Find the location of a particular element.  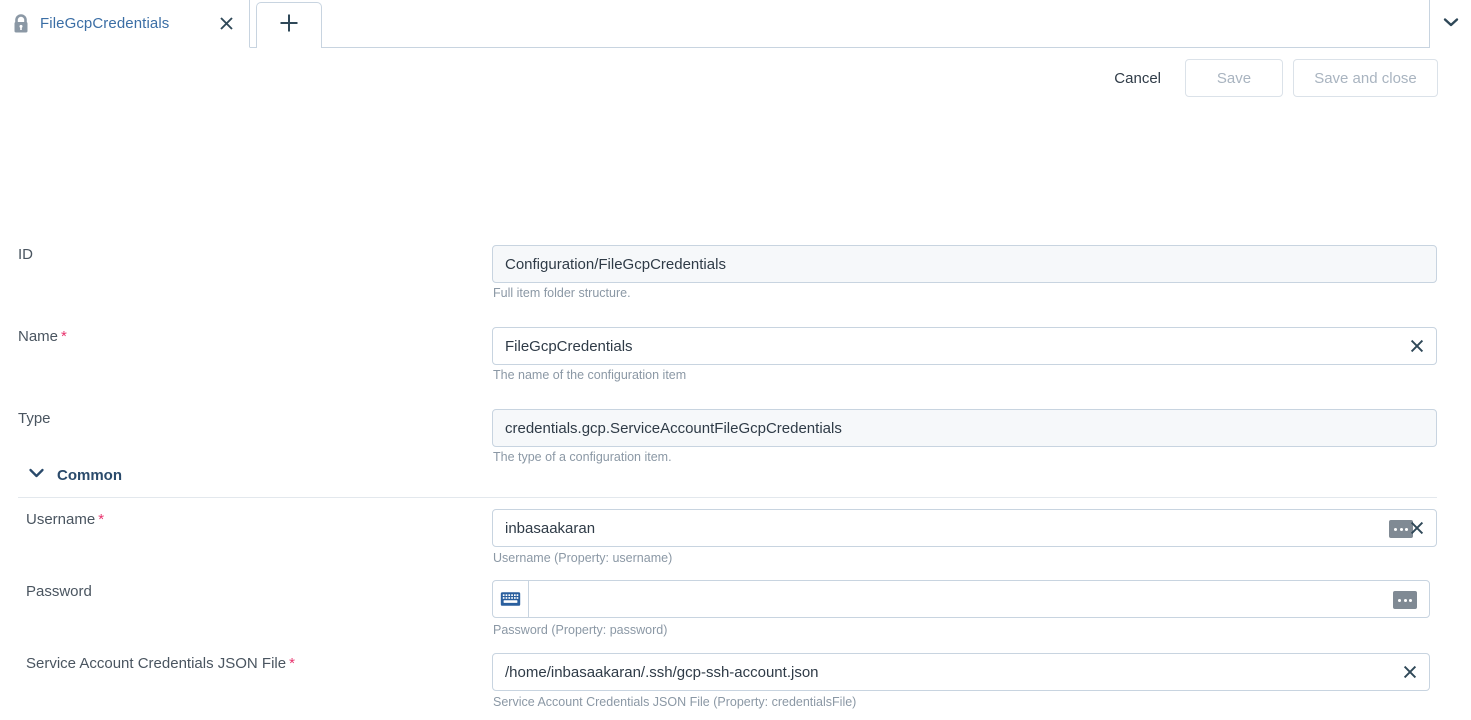

id-hint: Full item folder structure. is located at coordinates (562, 293).